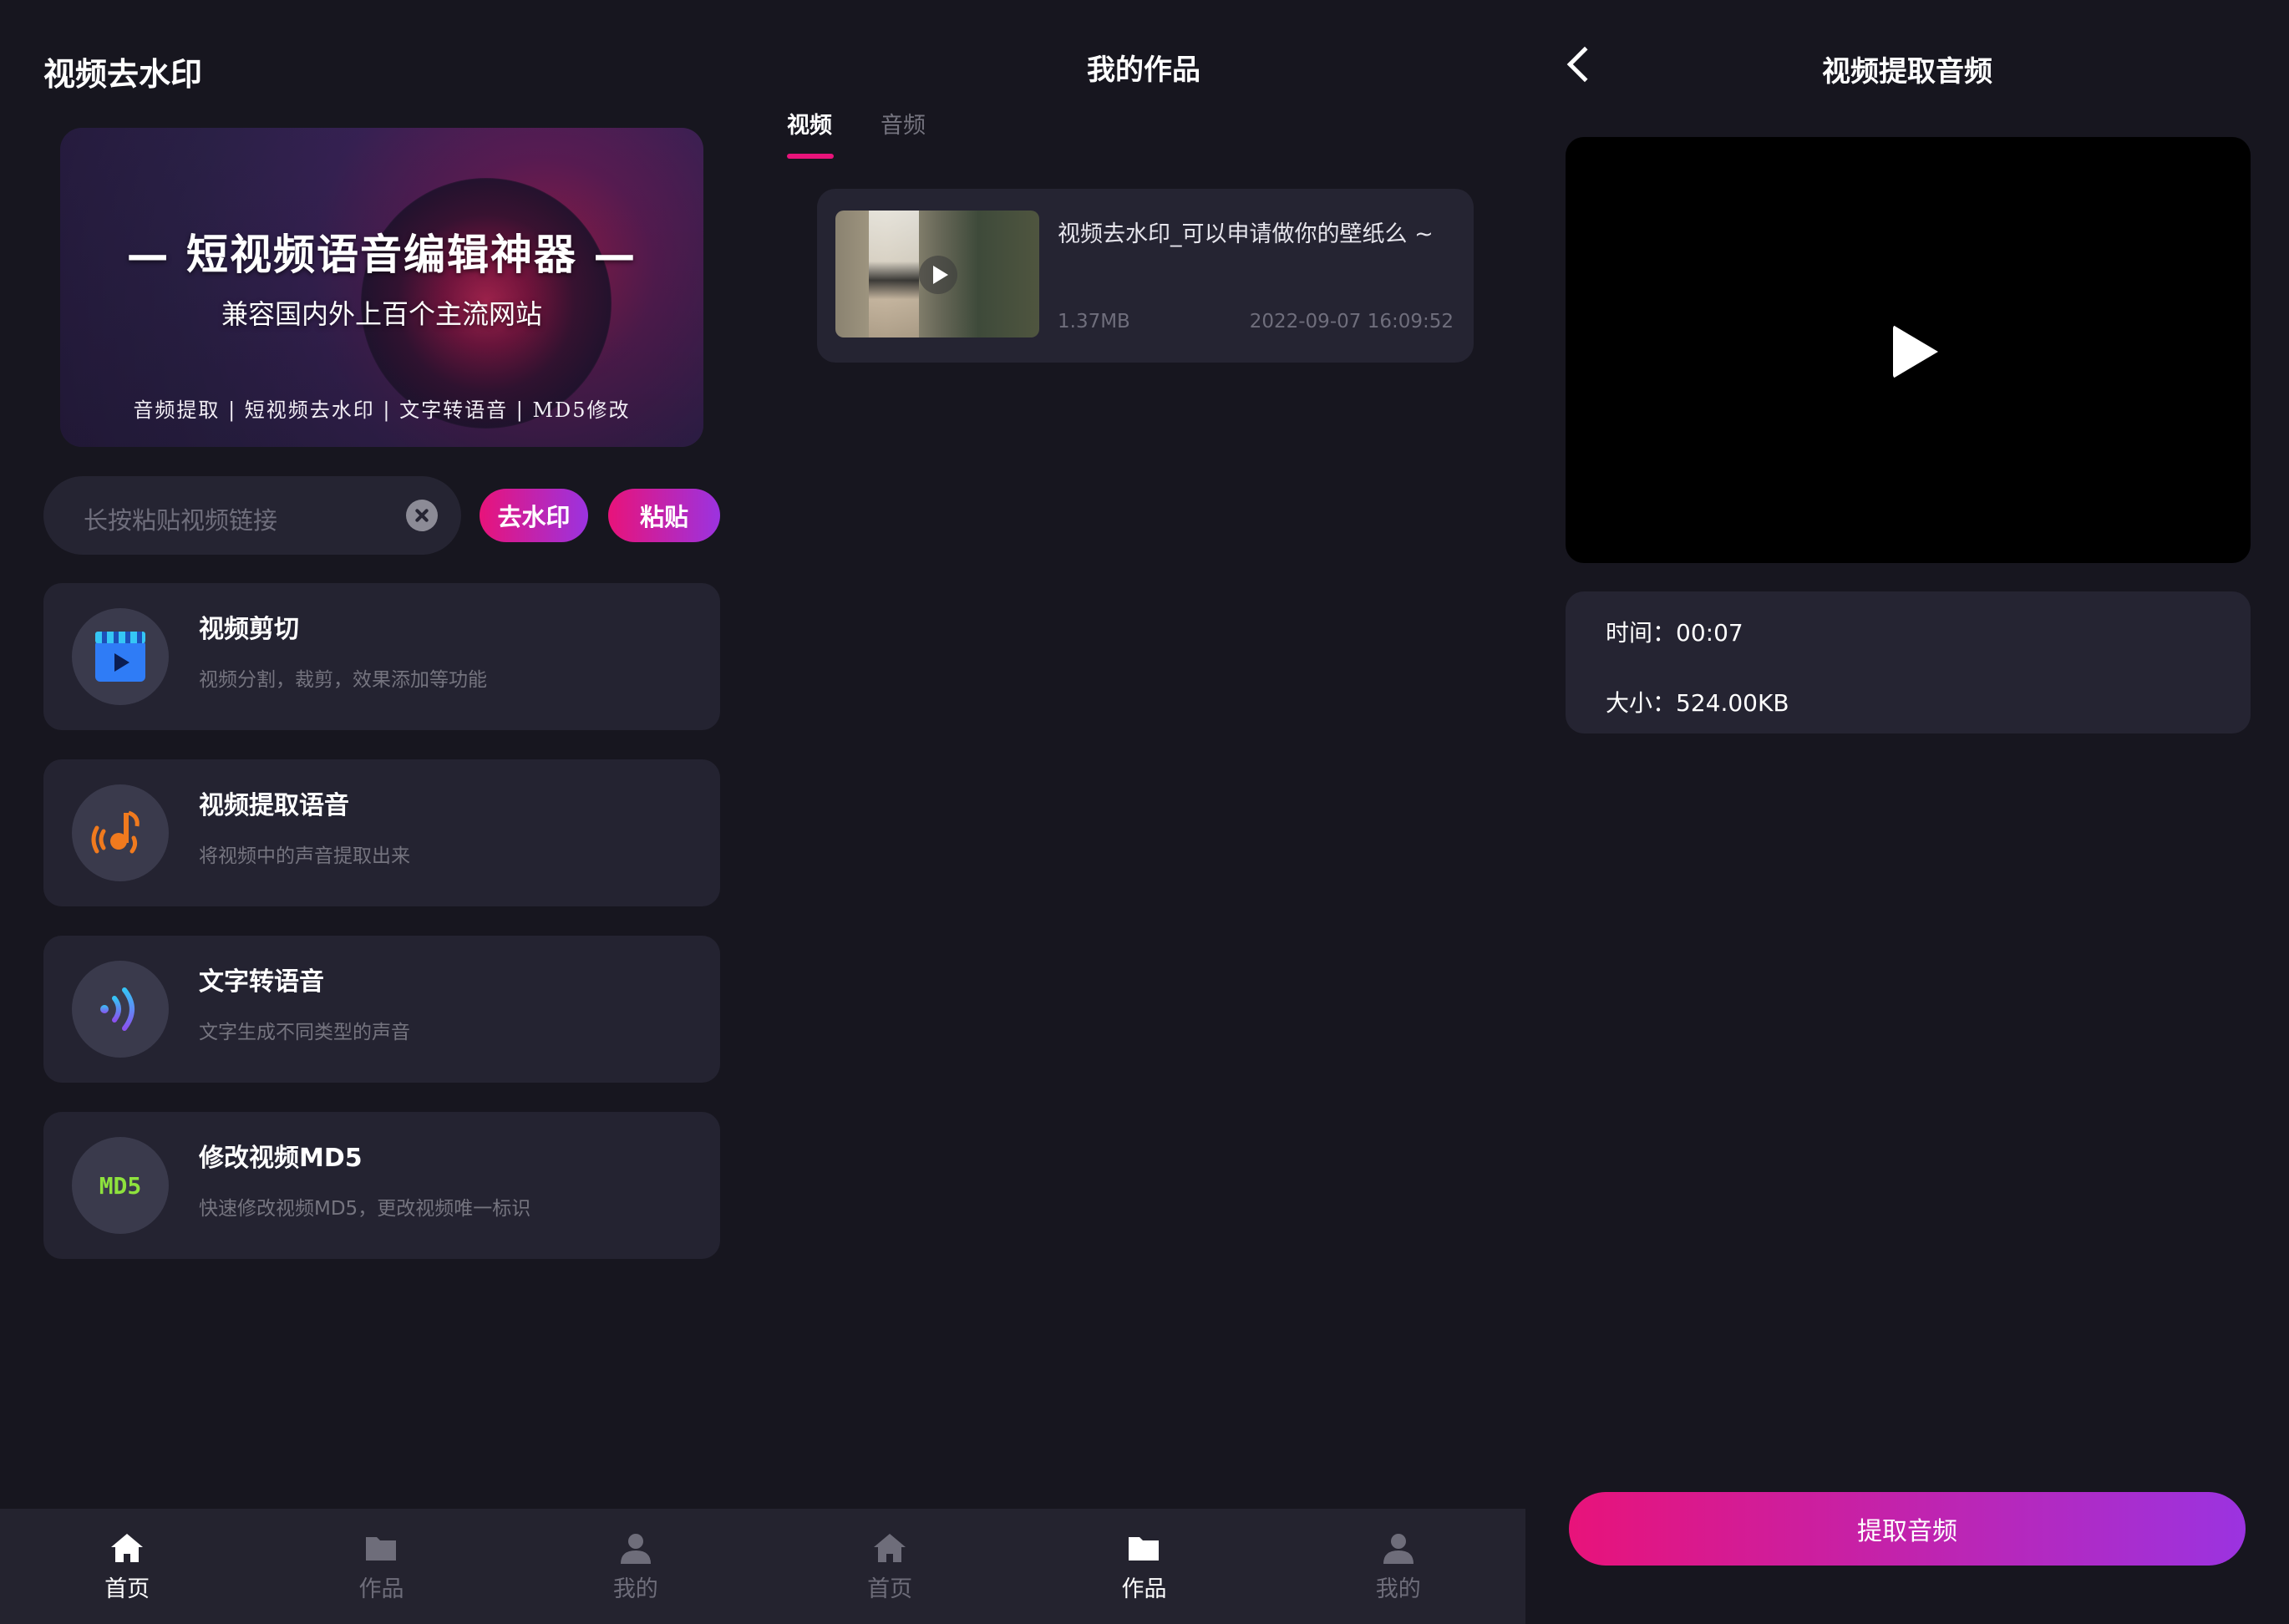 This screenshot has width=2289, height=1624. Describe the element at coordinates (809, 123) in the screenshot. I see `tab-video: 视频` at that location.